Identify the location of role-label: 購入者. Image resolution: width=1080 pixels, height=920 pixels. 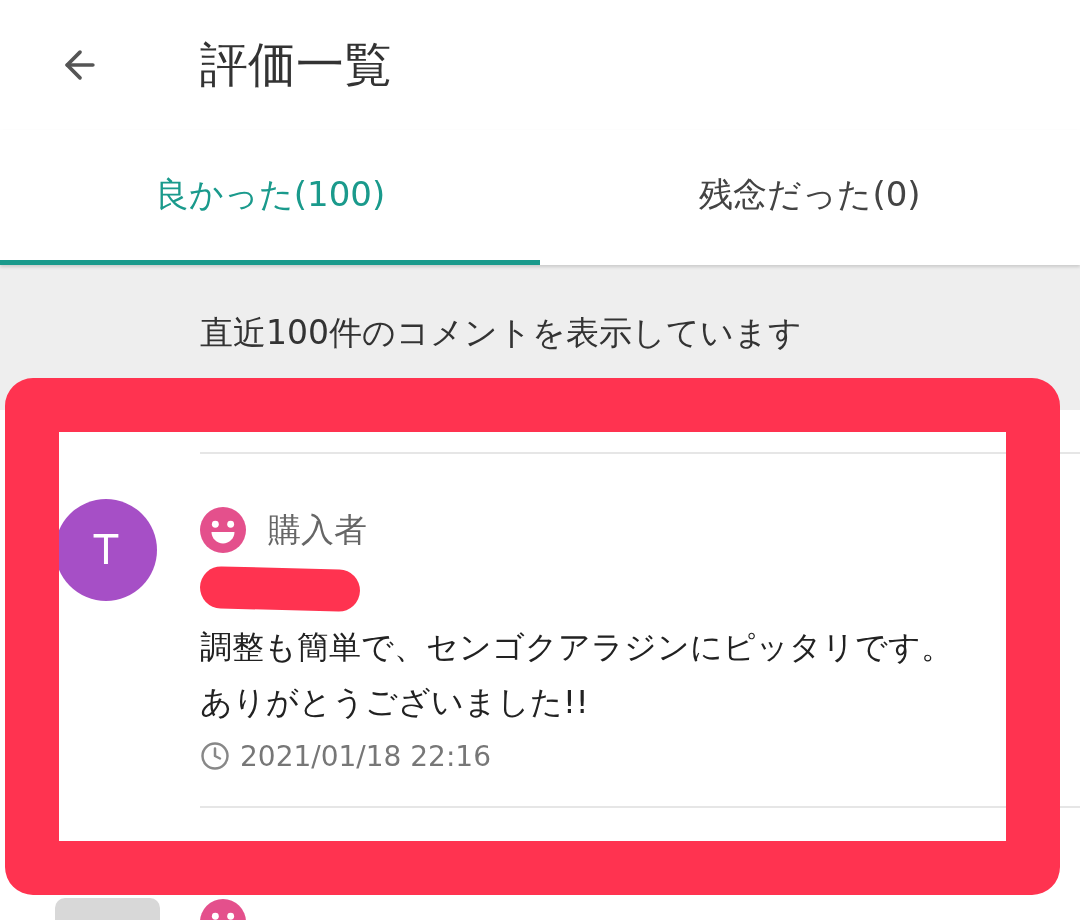
(317, 529).